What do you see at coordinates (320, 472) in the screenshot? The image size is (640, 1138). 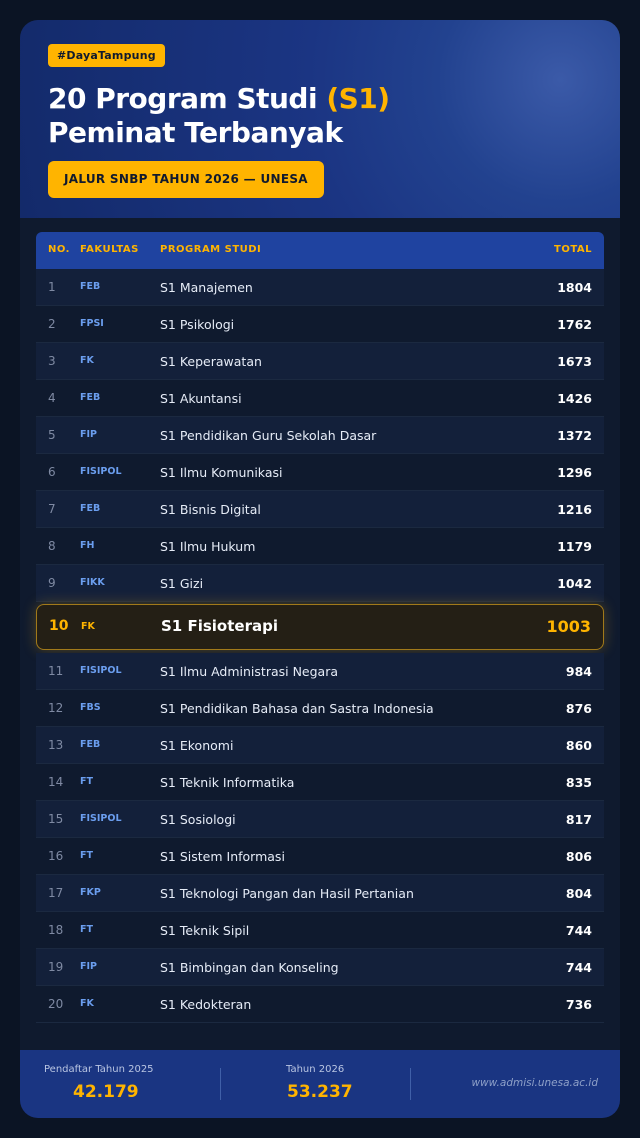 I see `table-row: 6 FISIPOL S1 Ilmu Komunikasi 1296` at bounding box center [320, 472].